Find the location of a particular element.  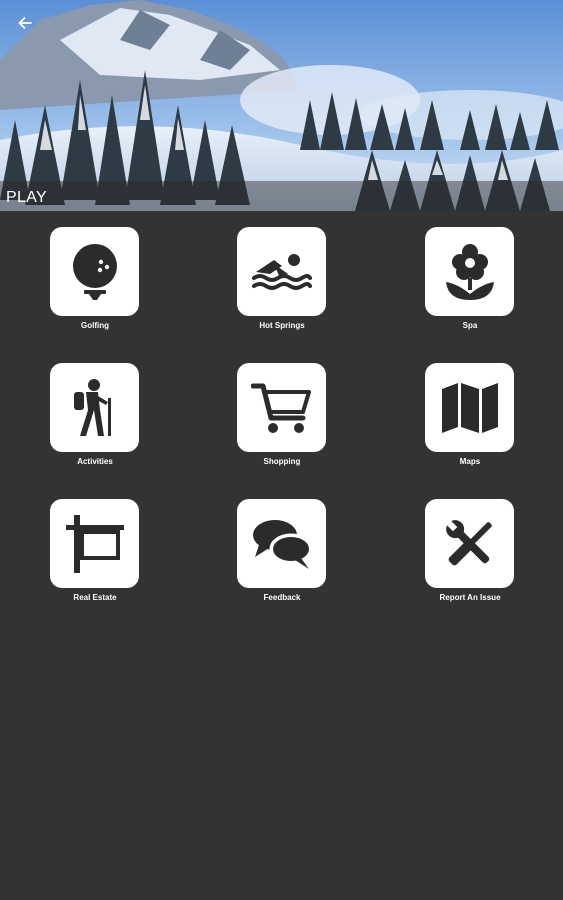

tile-feedback: Feedback is located at coordinates (282, 554).